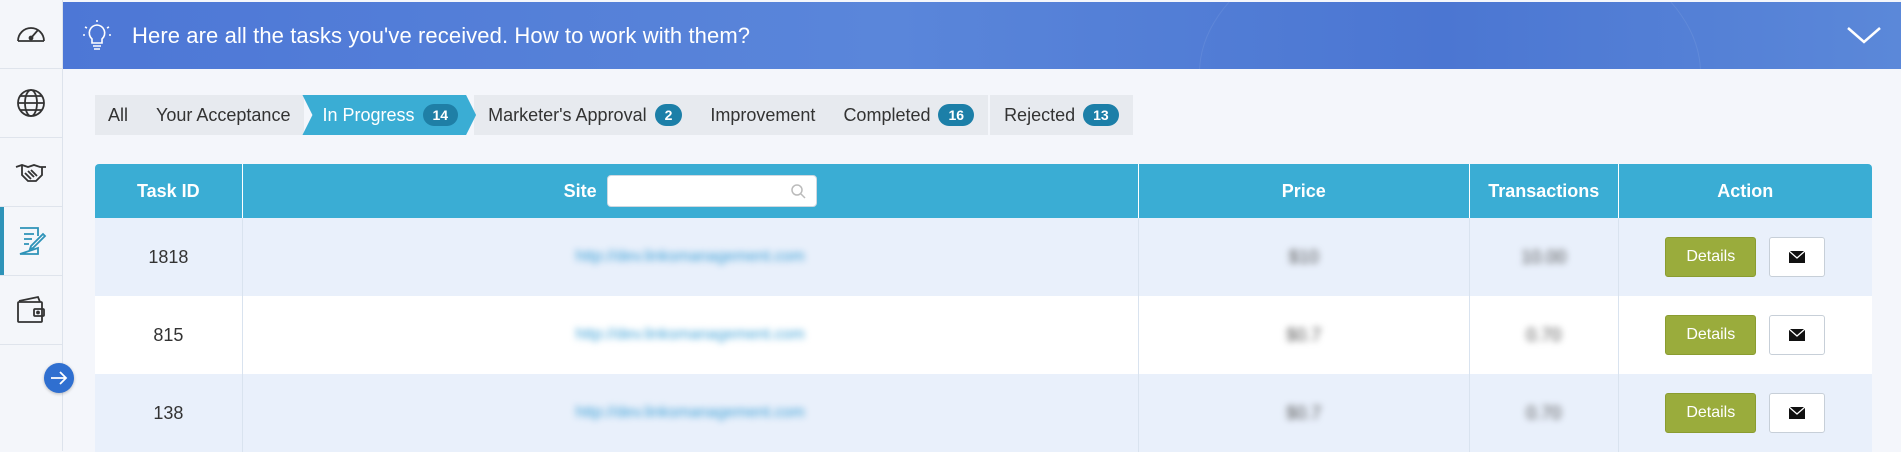 The height and width of the screenshot is (452, 1901). I want to click on table-header: Task ID Site Price Transactions Action, so click(983, 191).